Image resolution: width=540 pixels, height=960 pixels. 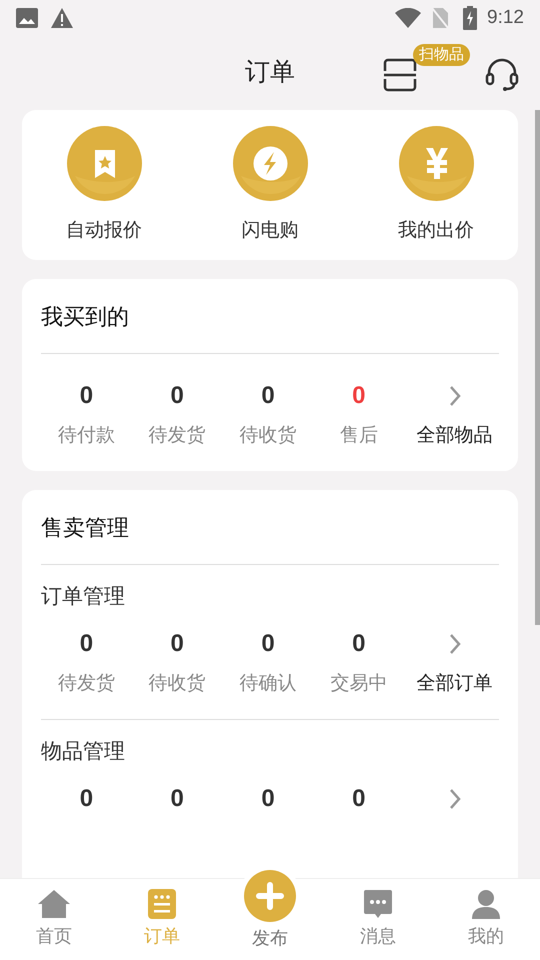 What do you see at coordinates (359, 436) in the screenshot?
I see `status-label: 售后` at bounding box center [359, 436].